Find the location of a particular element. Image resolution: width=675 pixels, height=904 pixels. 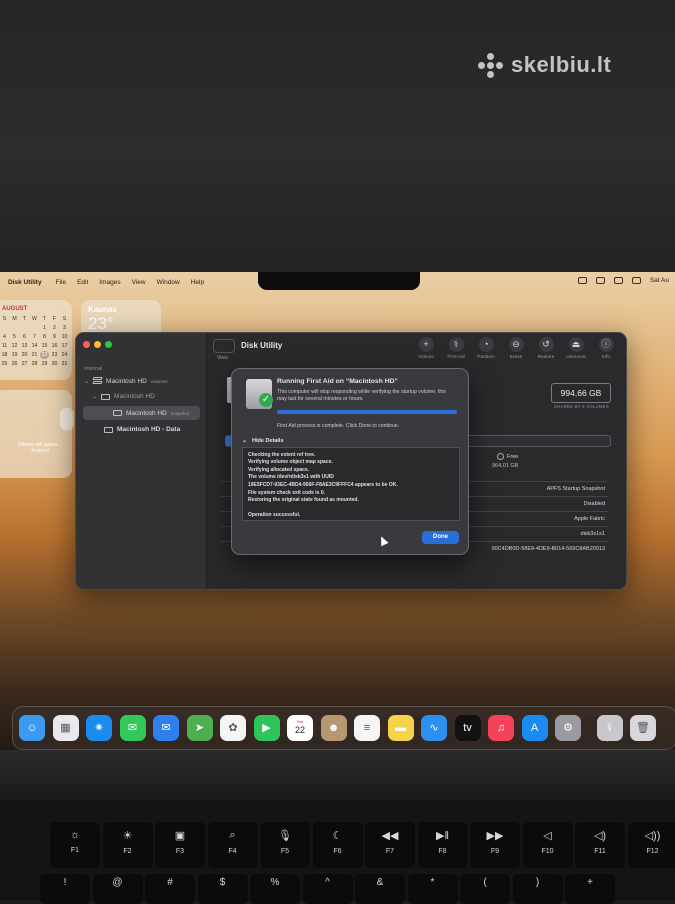

toolbar-erase-button: ⊖Erase is located at coordinates (516, 348).